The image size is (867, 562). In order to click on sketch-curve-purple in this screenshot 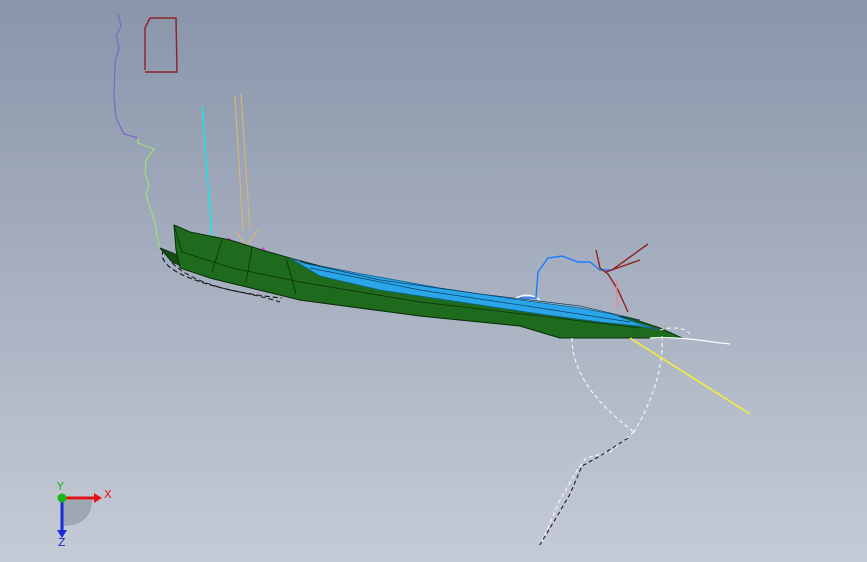, I will do `click(126, 76)`.